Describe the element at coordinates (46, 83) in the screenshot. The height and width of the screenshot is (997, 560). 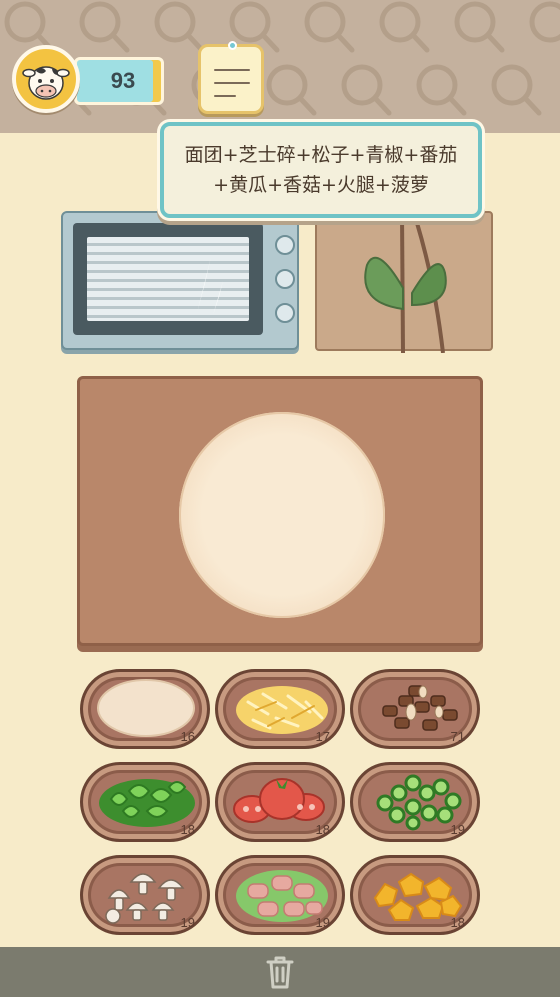
I see `cow-icon` at that location.